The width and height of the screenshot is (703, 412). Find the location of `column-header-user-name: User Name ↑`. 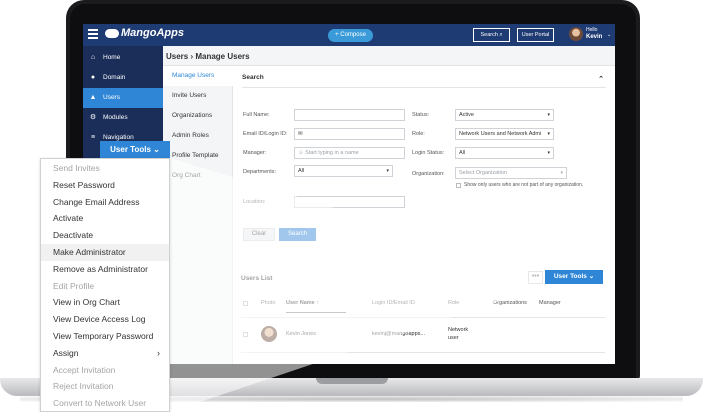

column-header-user-name: User Name ↑ is located at coordinates (302, 303).